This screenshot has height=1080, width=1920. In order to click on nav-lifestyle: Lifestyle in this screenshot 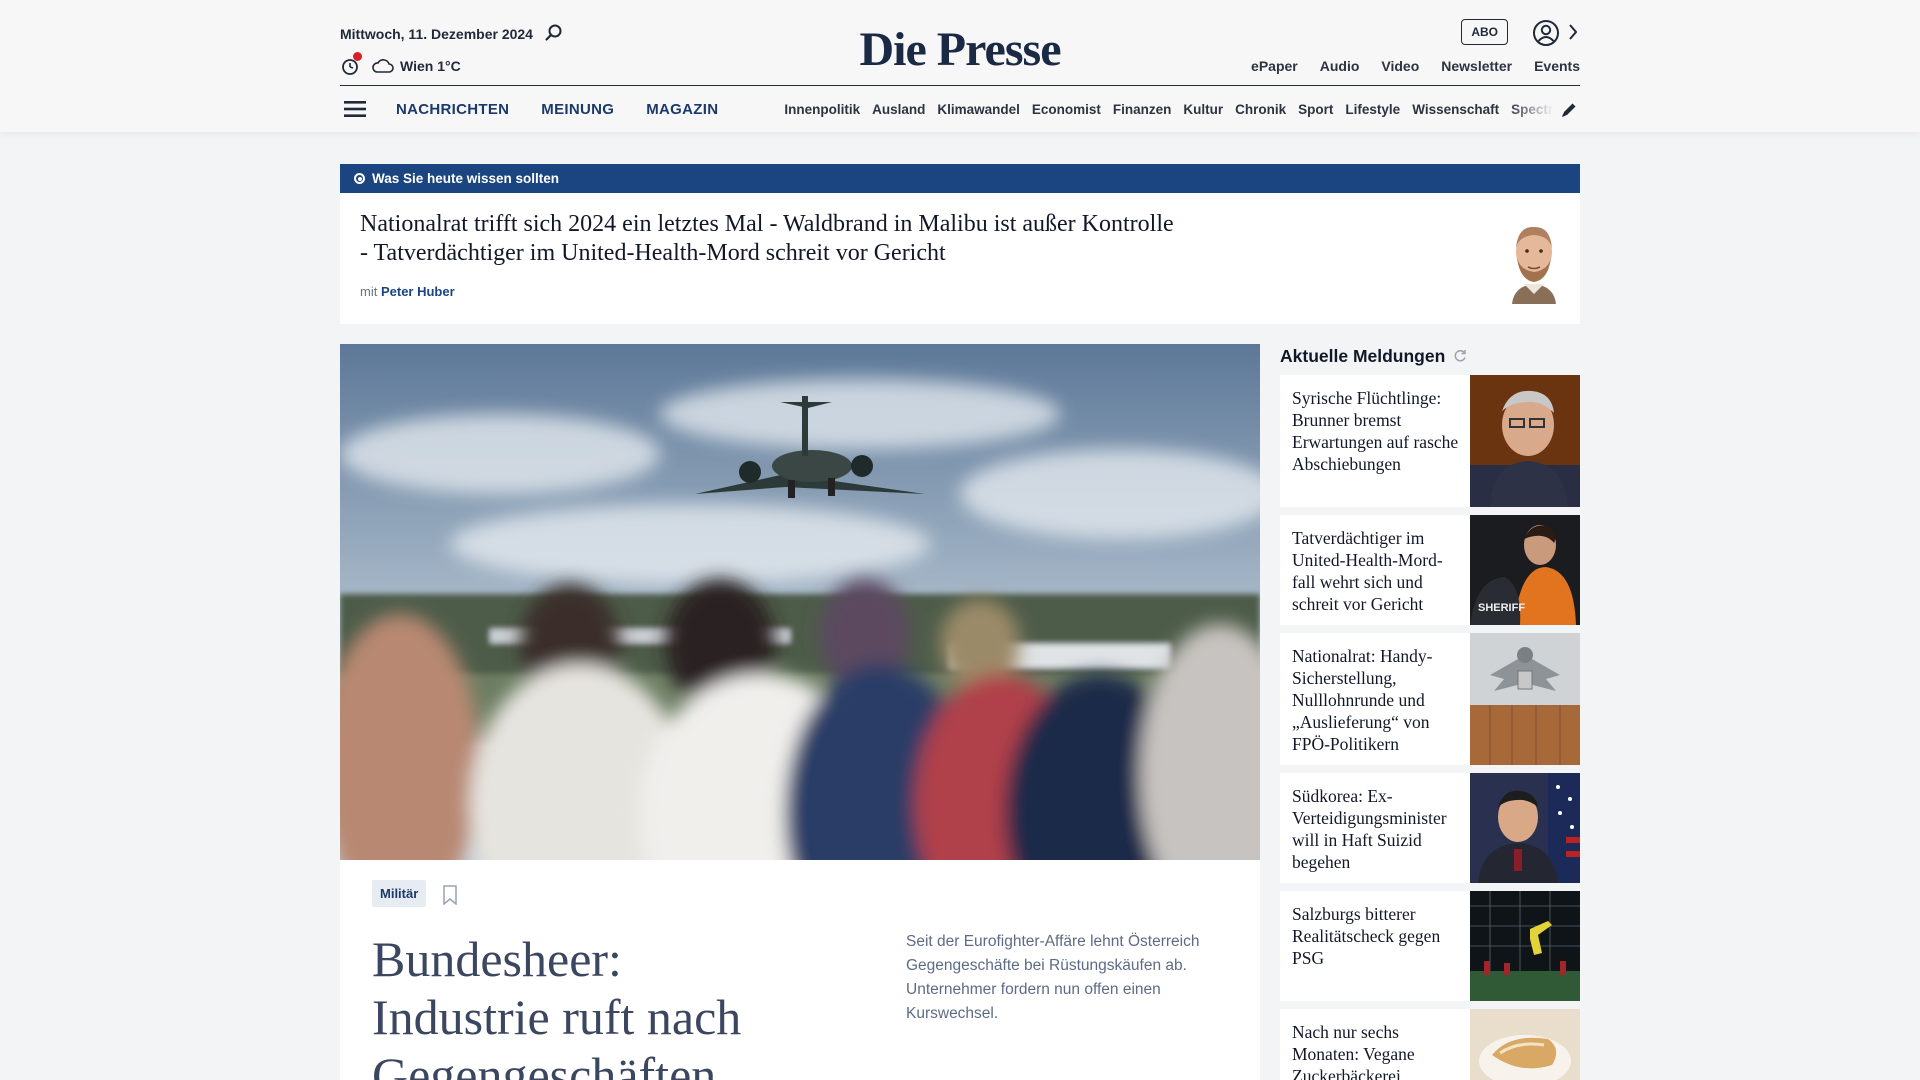, I will do `click(1372, 109)`.